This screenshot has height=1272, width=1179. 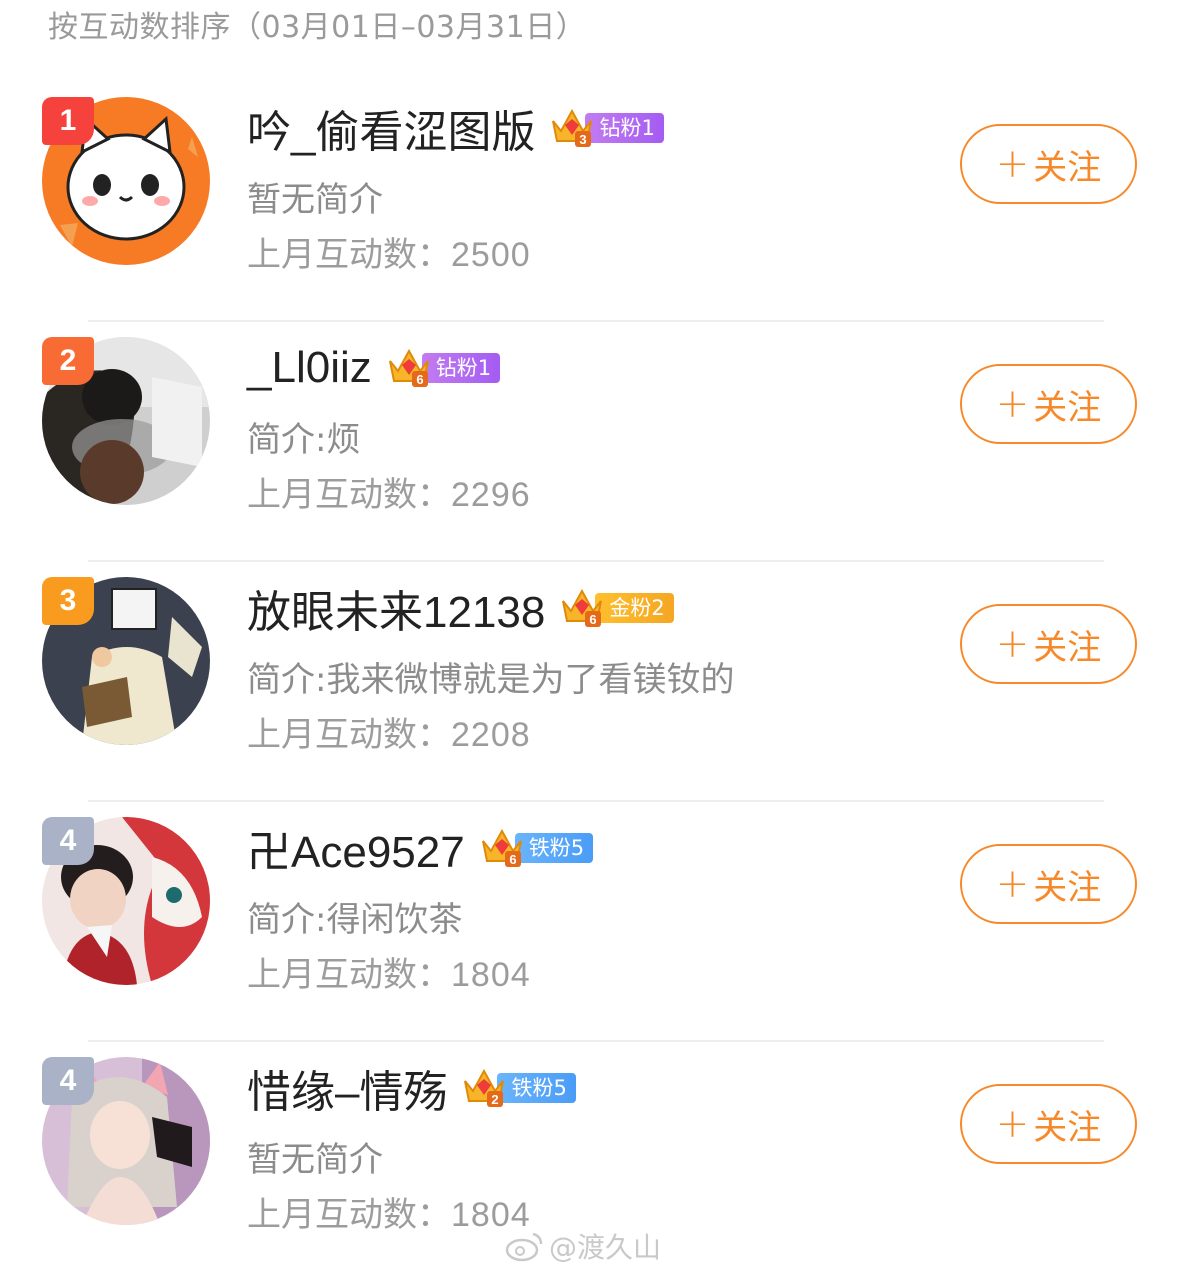 What do you see at coordinates (491, 495) in the screenshot?
I see `stat-value: 2296` at bounding box center [491, 495].